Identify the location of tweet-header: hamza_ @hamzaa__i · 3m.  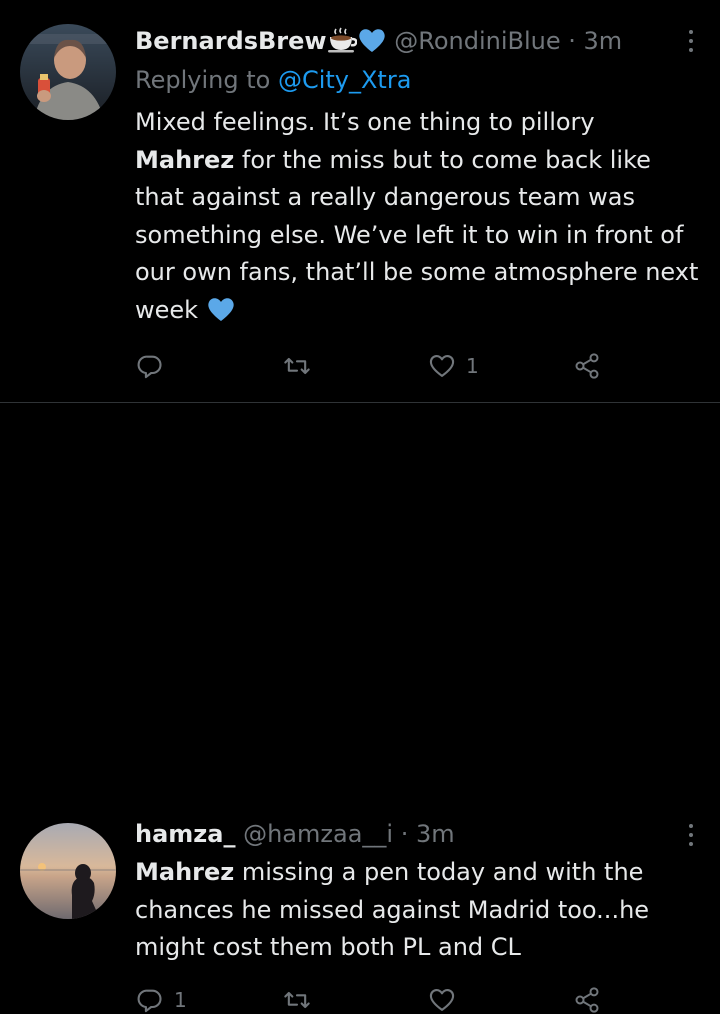
(295, 834).